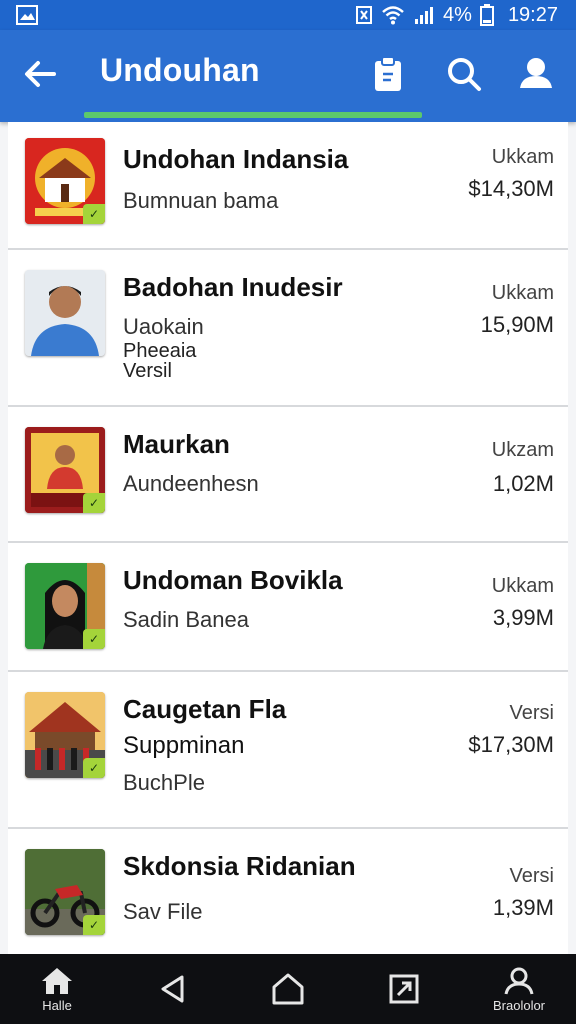  Describe the element at coordinates (253, 115) in the screenshot. I see `tab-indicator` at that location.